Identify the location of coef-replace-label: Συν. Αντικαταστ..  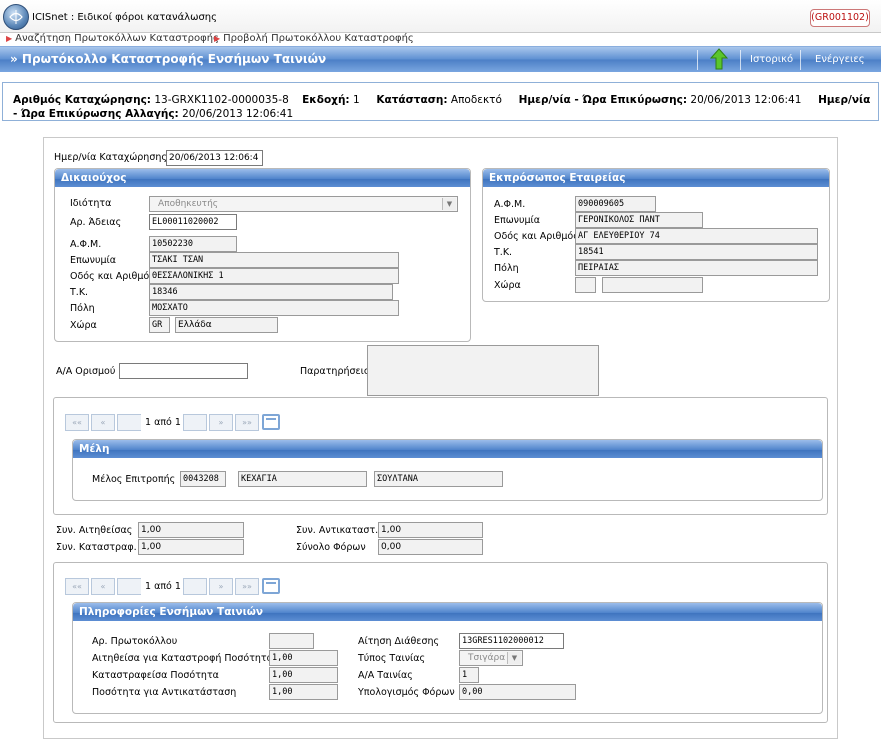
(337, 530).